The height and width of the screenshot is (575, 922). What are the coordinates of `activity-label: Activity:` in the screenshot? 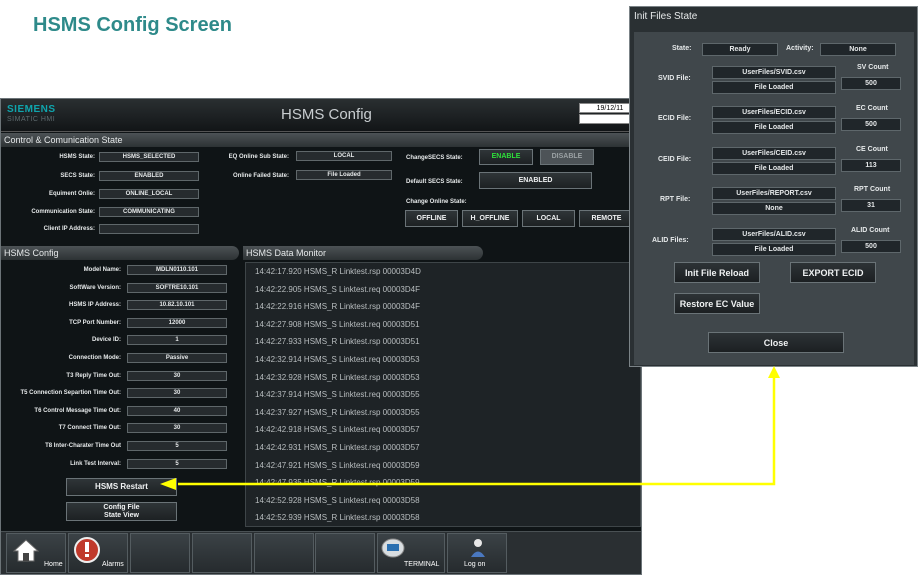 It's located at (800, 48).